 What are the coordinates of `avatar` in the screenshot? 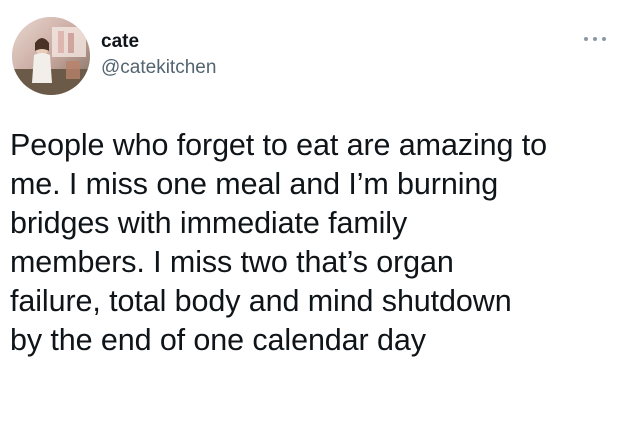 It's located at (51, 56).